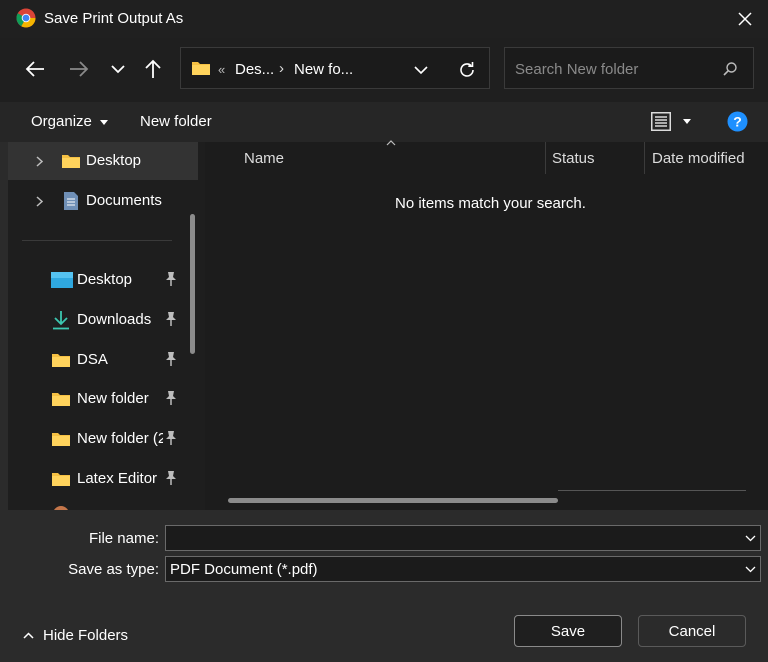  Describe the element at coordinates (97, 240) in the screenshot. I see `sidebar-divider` at that location.